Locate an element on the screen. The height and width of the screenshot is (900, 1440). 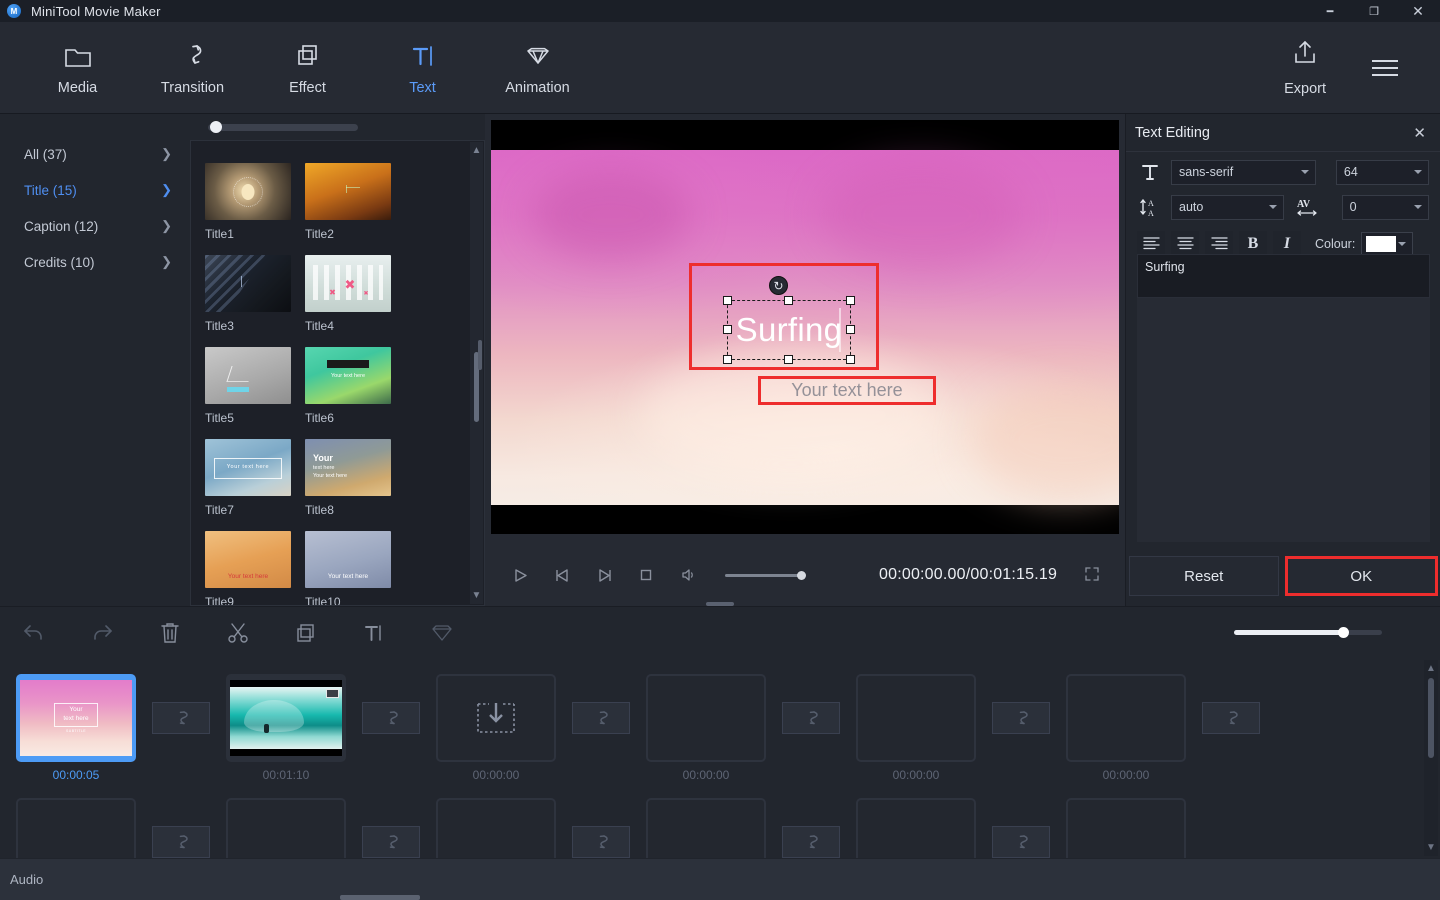
sidebar-item-caption: Caption (12) ❯ is located at coordinates (95, 226).